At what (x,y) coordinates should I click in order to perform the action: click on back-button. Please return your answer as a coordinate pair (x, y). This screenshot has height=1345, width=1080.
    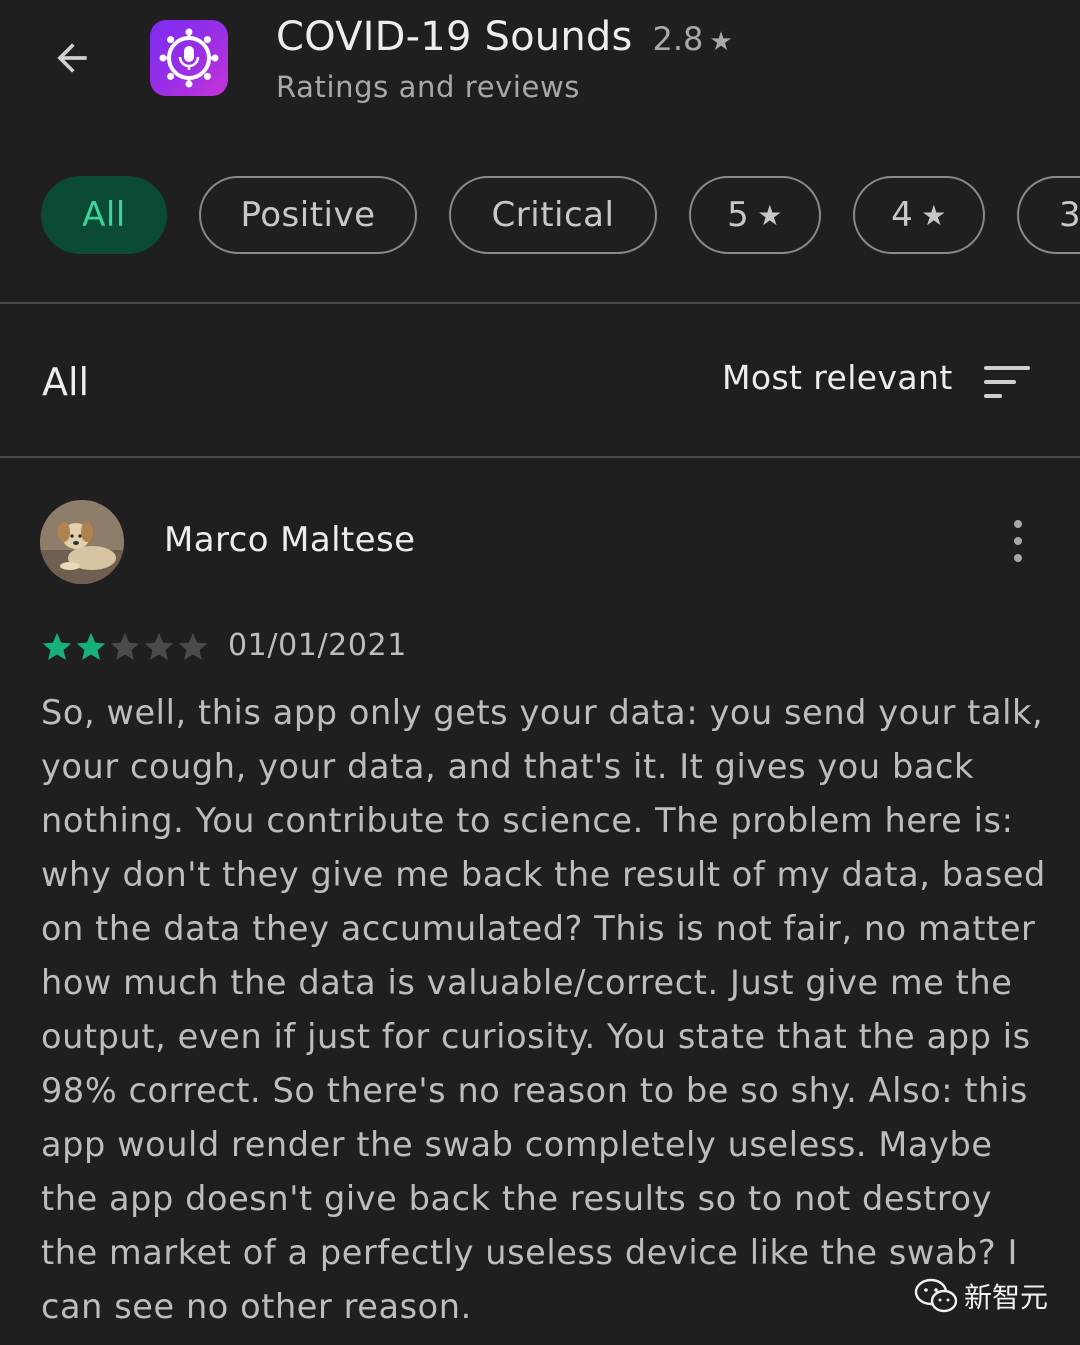
    Looking at the image, I should click on (72, 58).